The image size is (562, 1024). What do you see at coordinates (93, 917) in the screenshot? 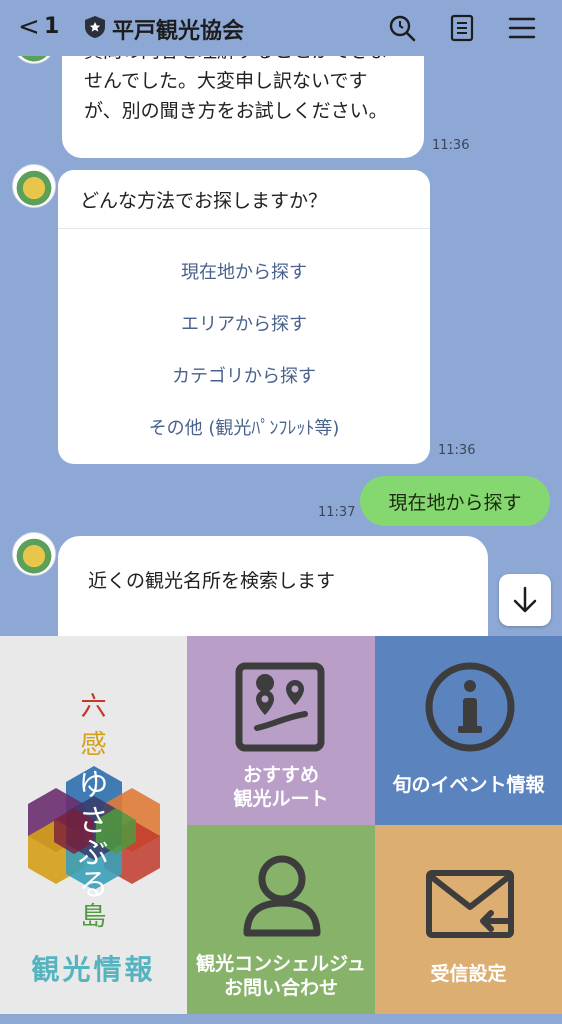
I see `logo-char: 島` at bounding box center [93, 917].